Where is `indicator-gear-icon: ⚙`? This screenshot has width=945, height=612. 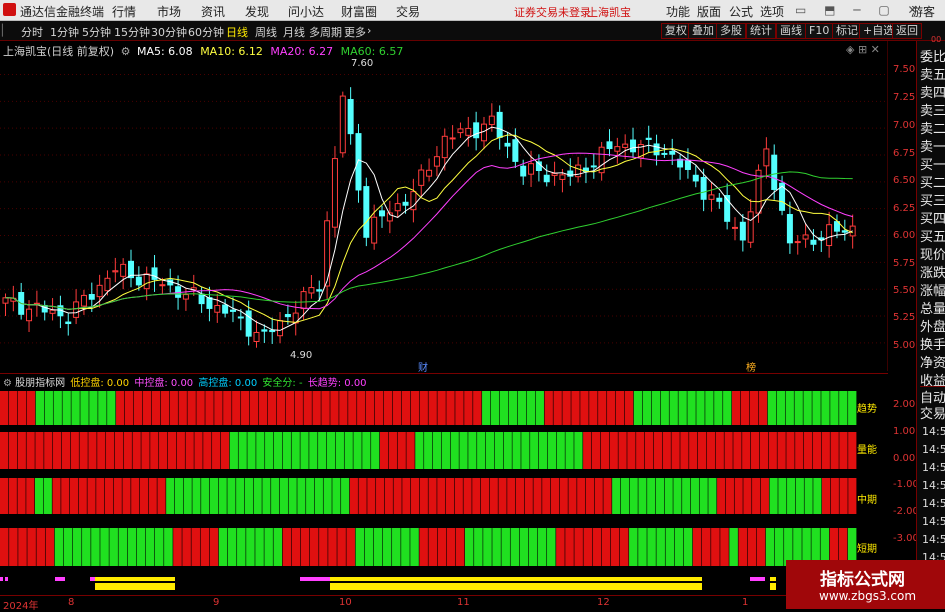
indicator-gear-icon: ⚙ is located at coordinates (7, 383).